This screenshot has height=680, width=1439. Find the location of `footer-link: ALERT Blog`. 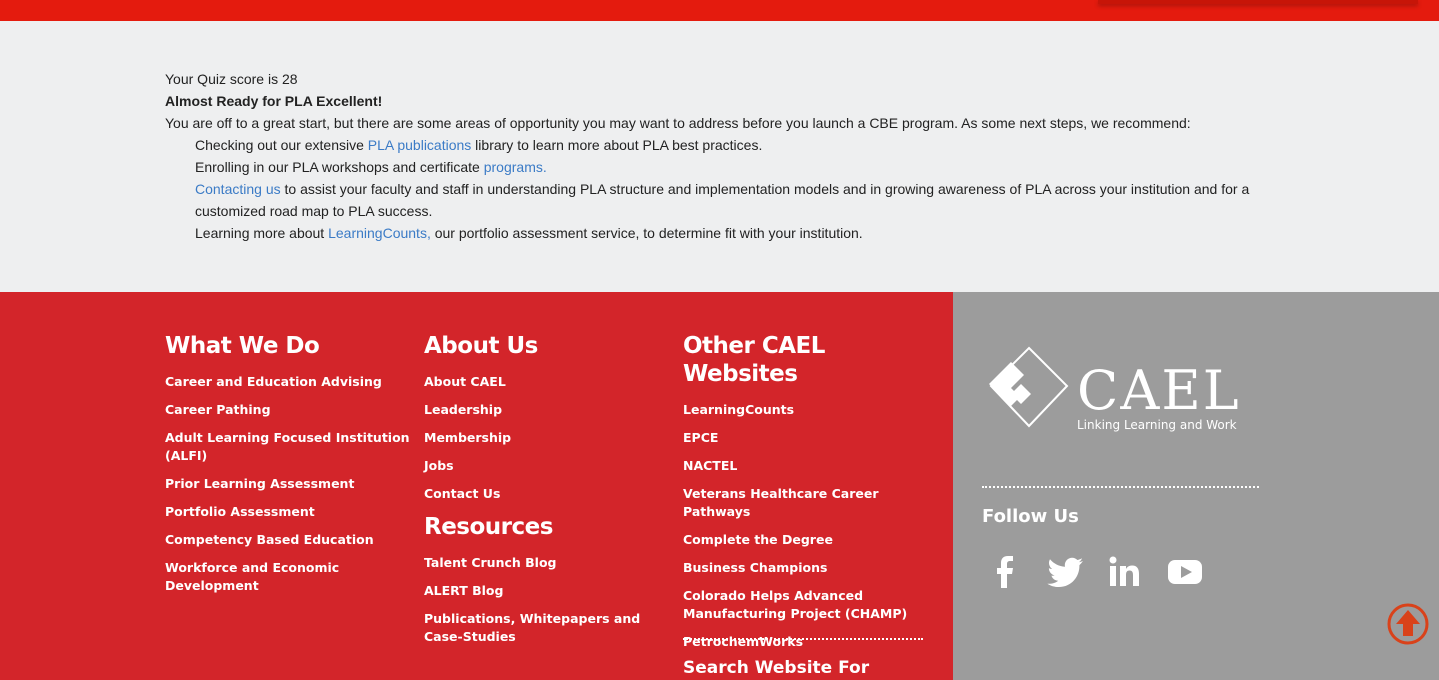

footer-link: ALERT Blog is located at coordinates (539, 591).